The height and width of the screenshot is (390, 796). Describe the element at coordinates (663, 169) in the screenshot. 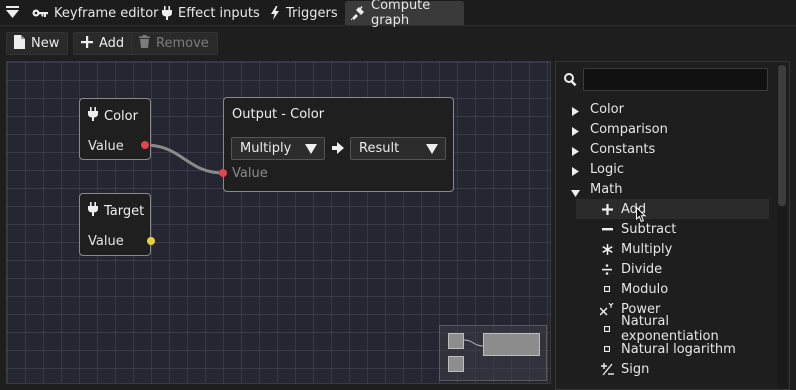

I see `tree-category-logic: Logic` at that location.